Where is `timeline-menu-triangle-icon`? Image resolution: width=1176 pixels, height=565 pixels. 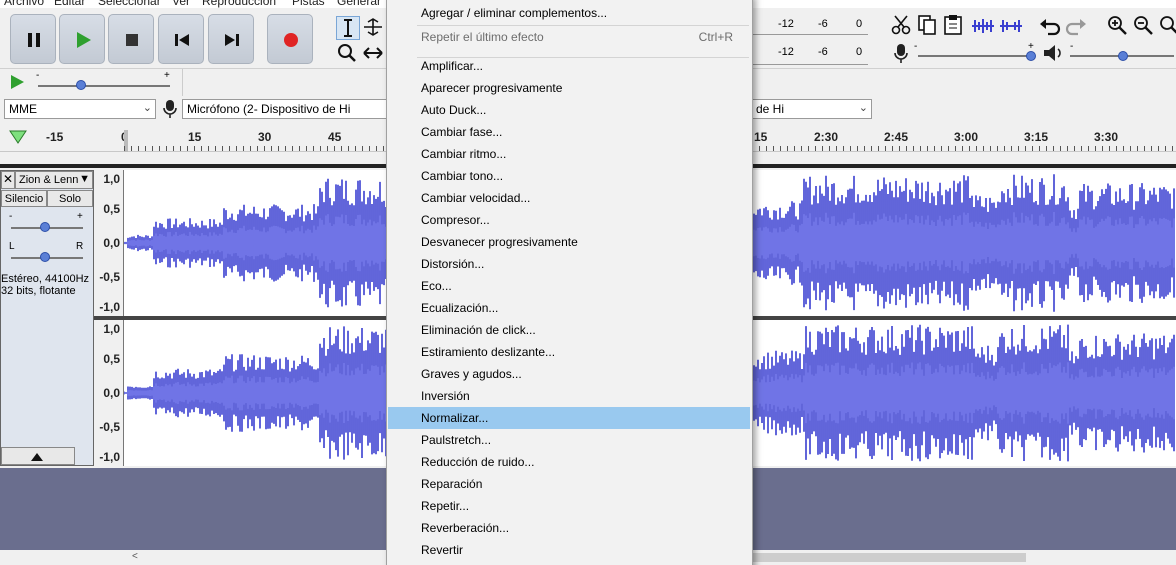 timeline-menu-triangle-icon is located at coordinates (18, 137).